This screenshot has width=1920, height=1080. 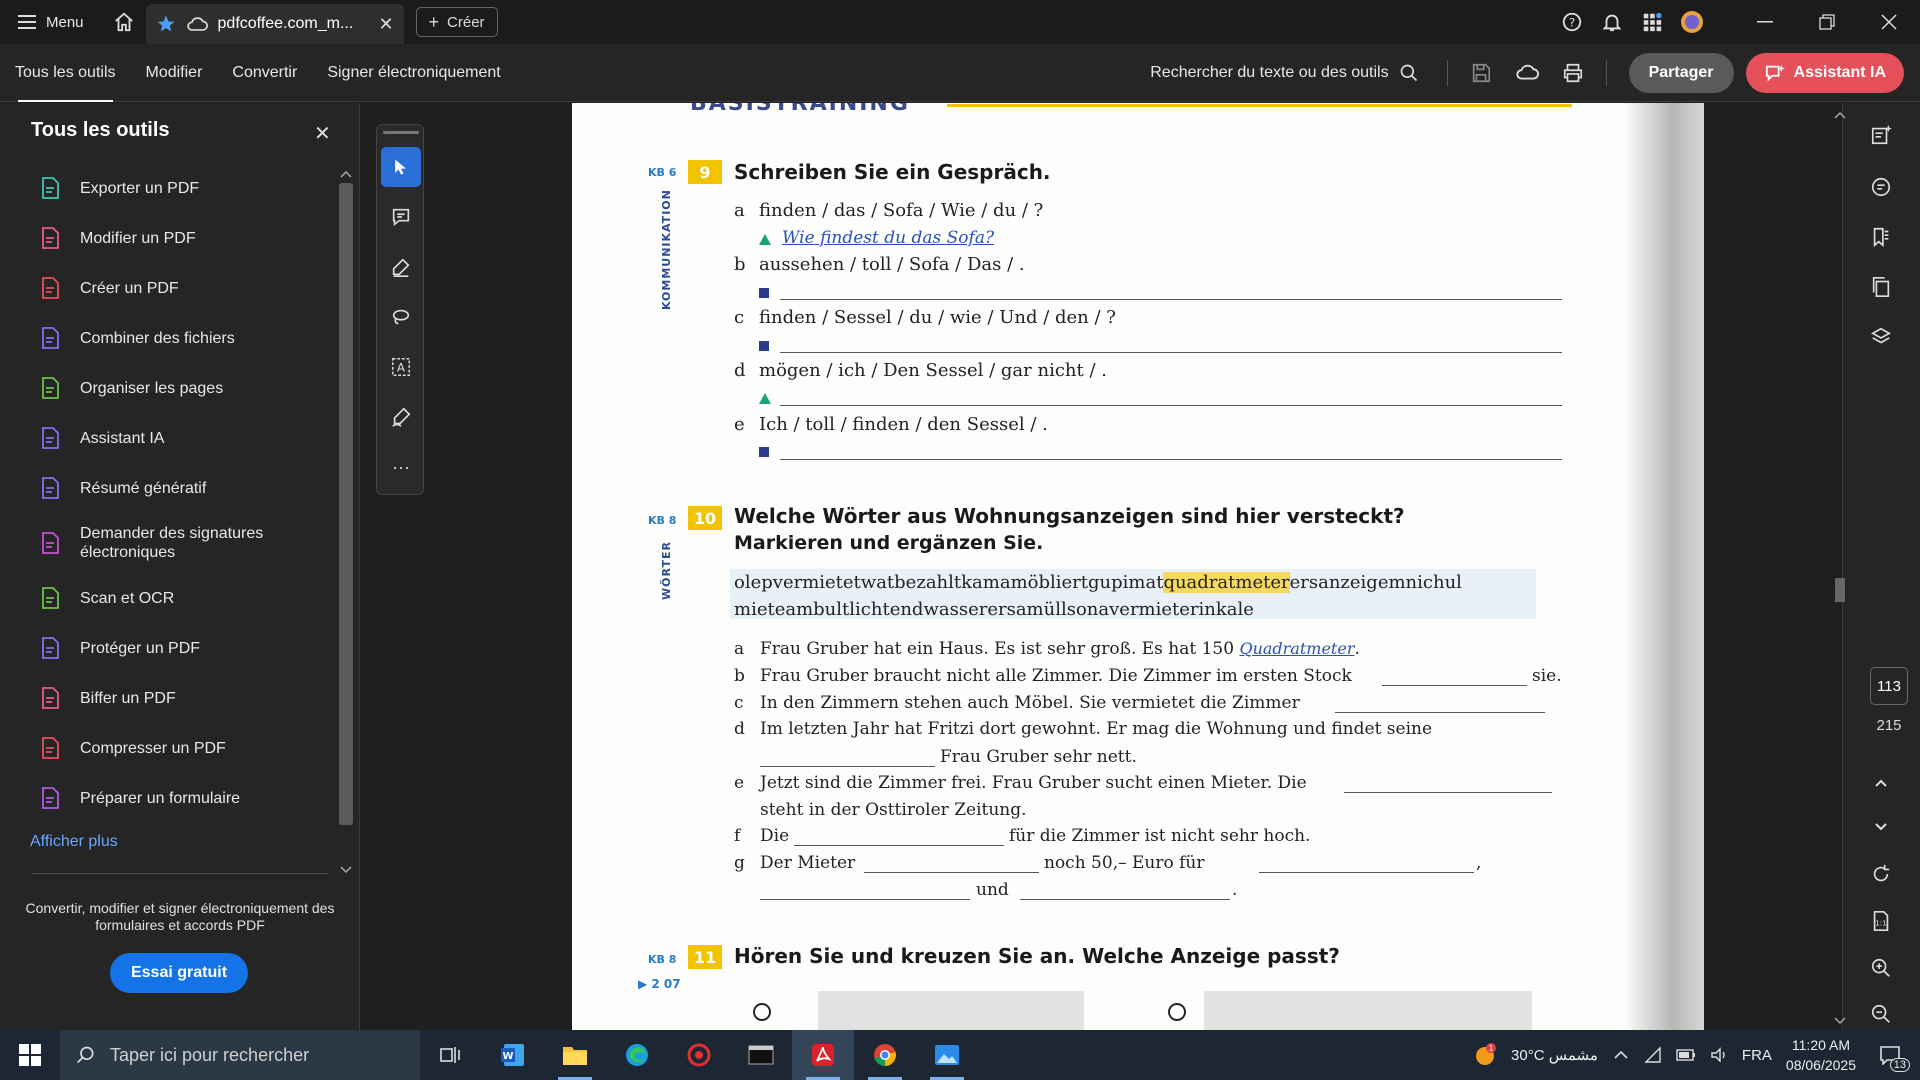 I want to click on volume-icon, so click(x=1719, y=1055).